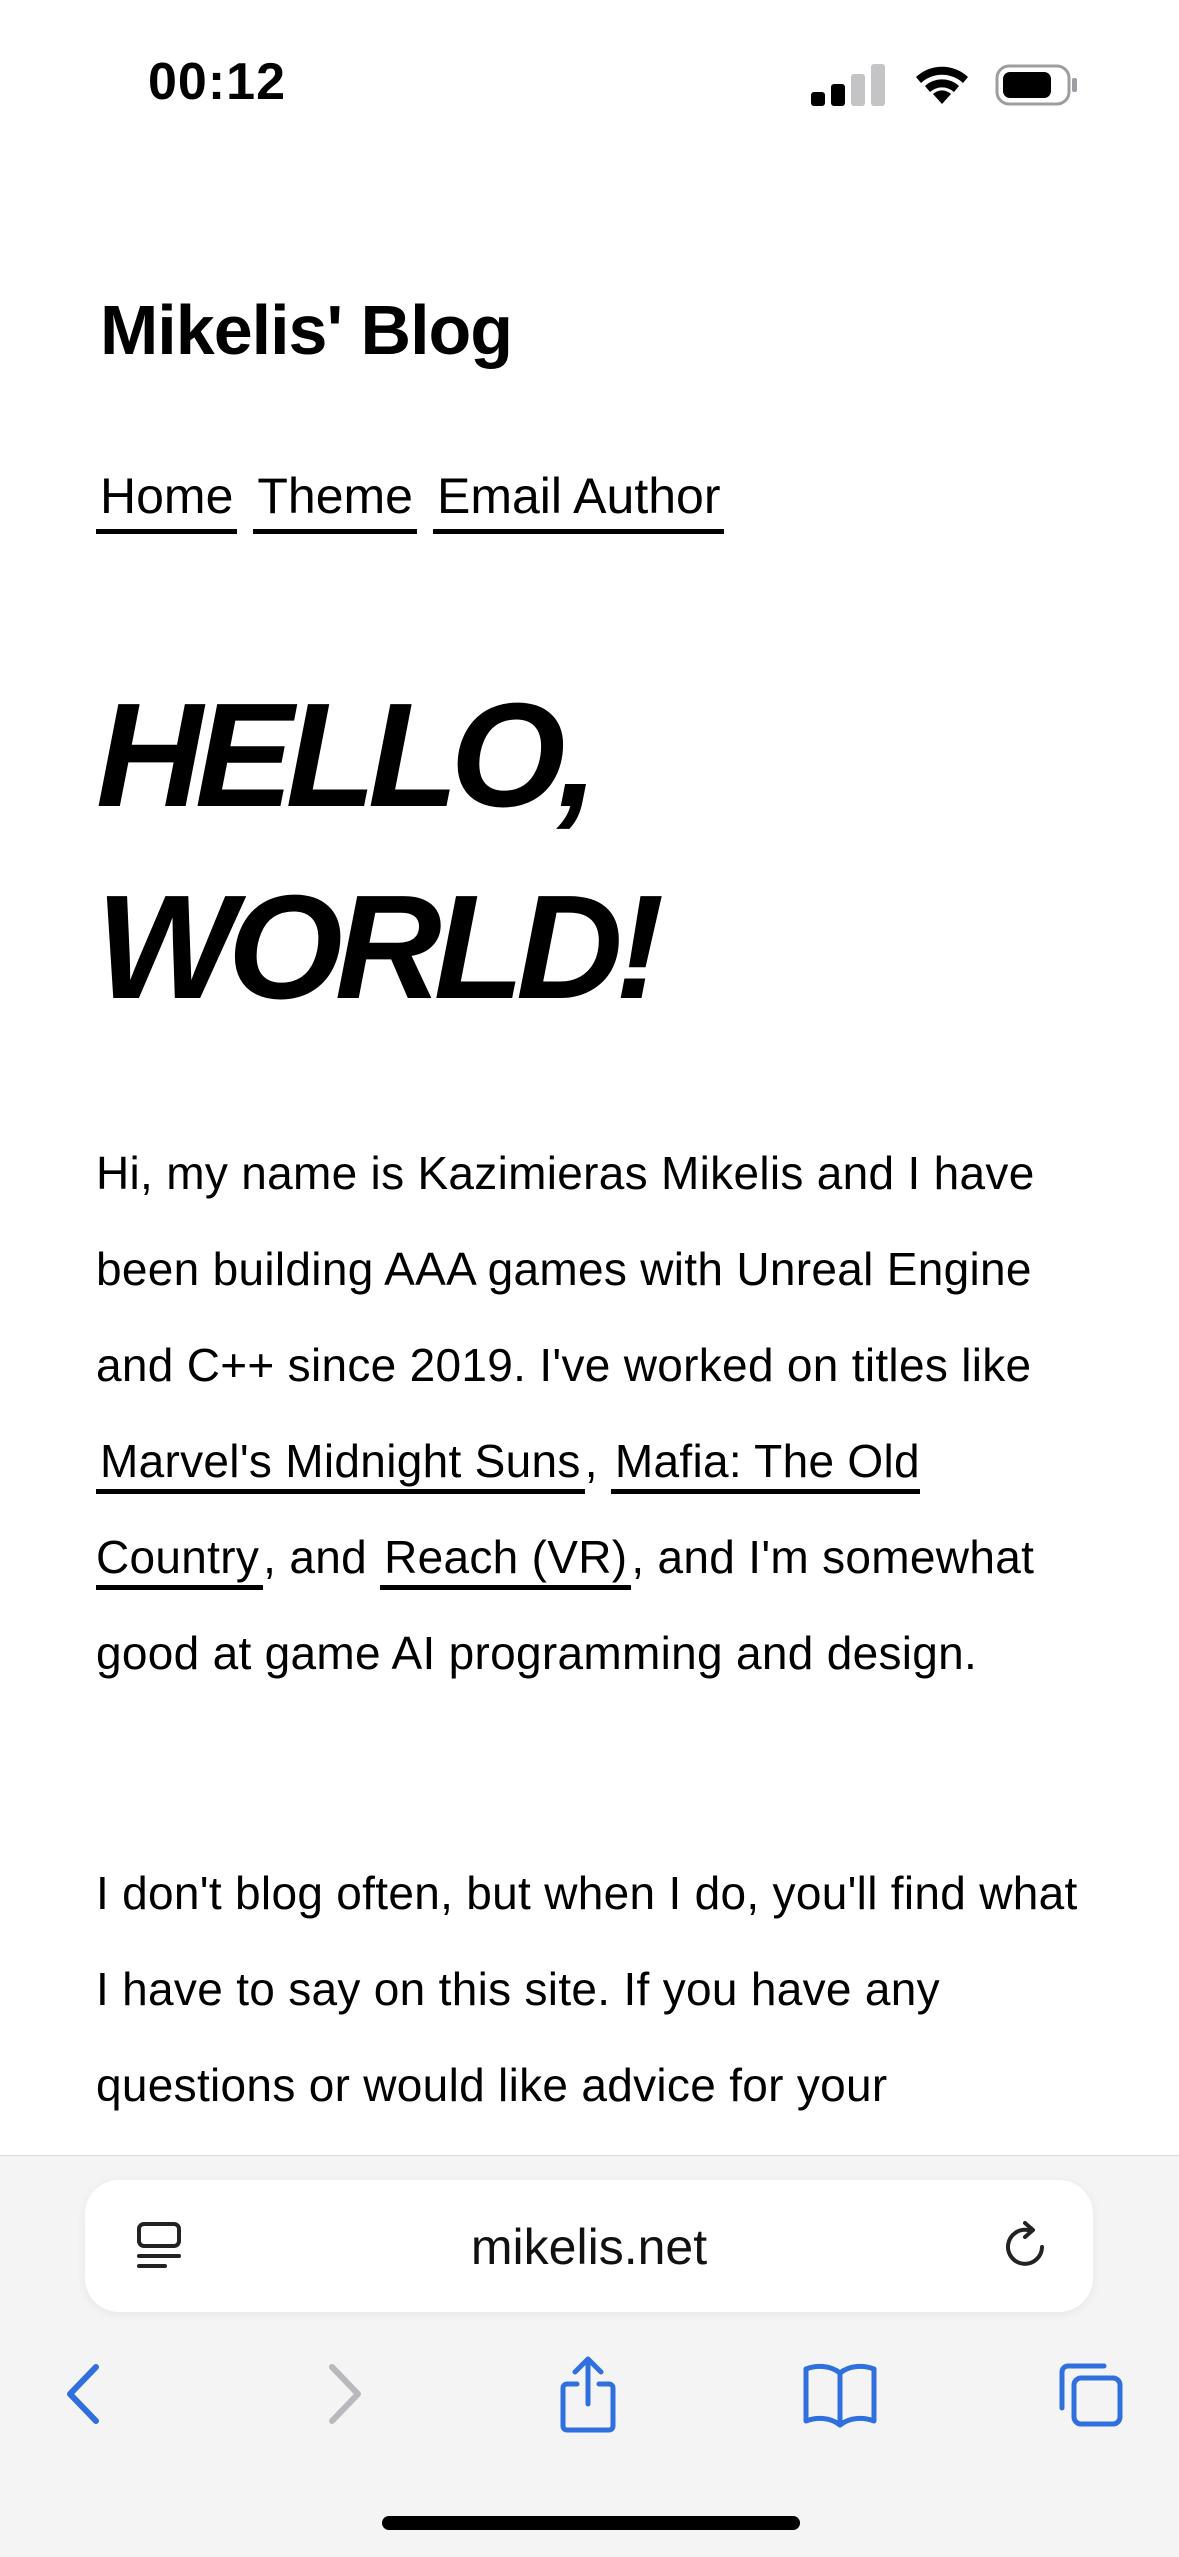 Image resolution: width=1179 pixels, height=2557 pixels. I want to click on hero-line-1: HELLO,, so click(347, 755).